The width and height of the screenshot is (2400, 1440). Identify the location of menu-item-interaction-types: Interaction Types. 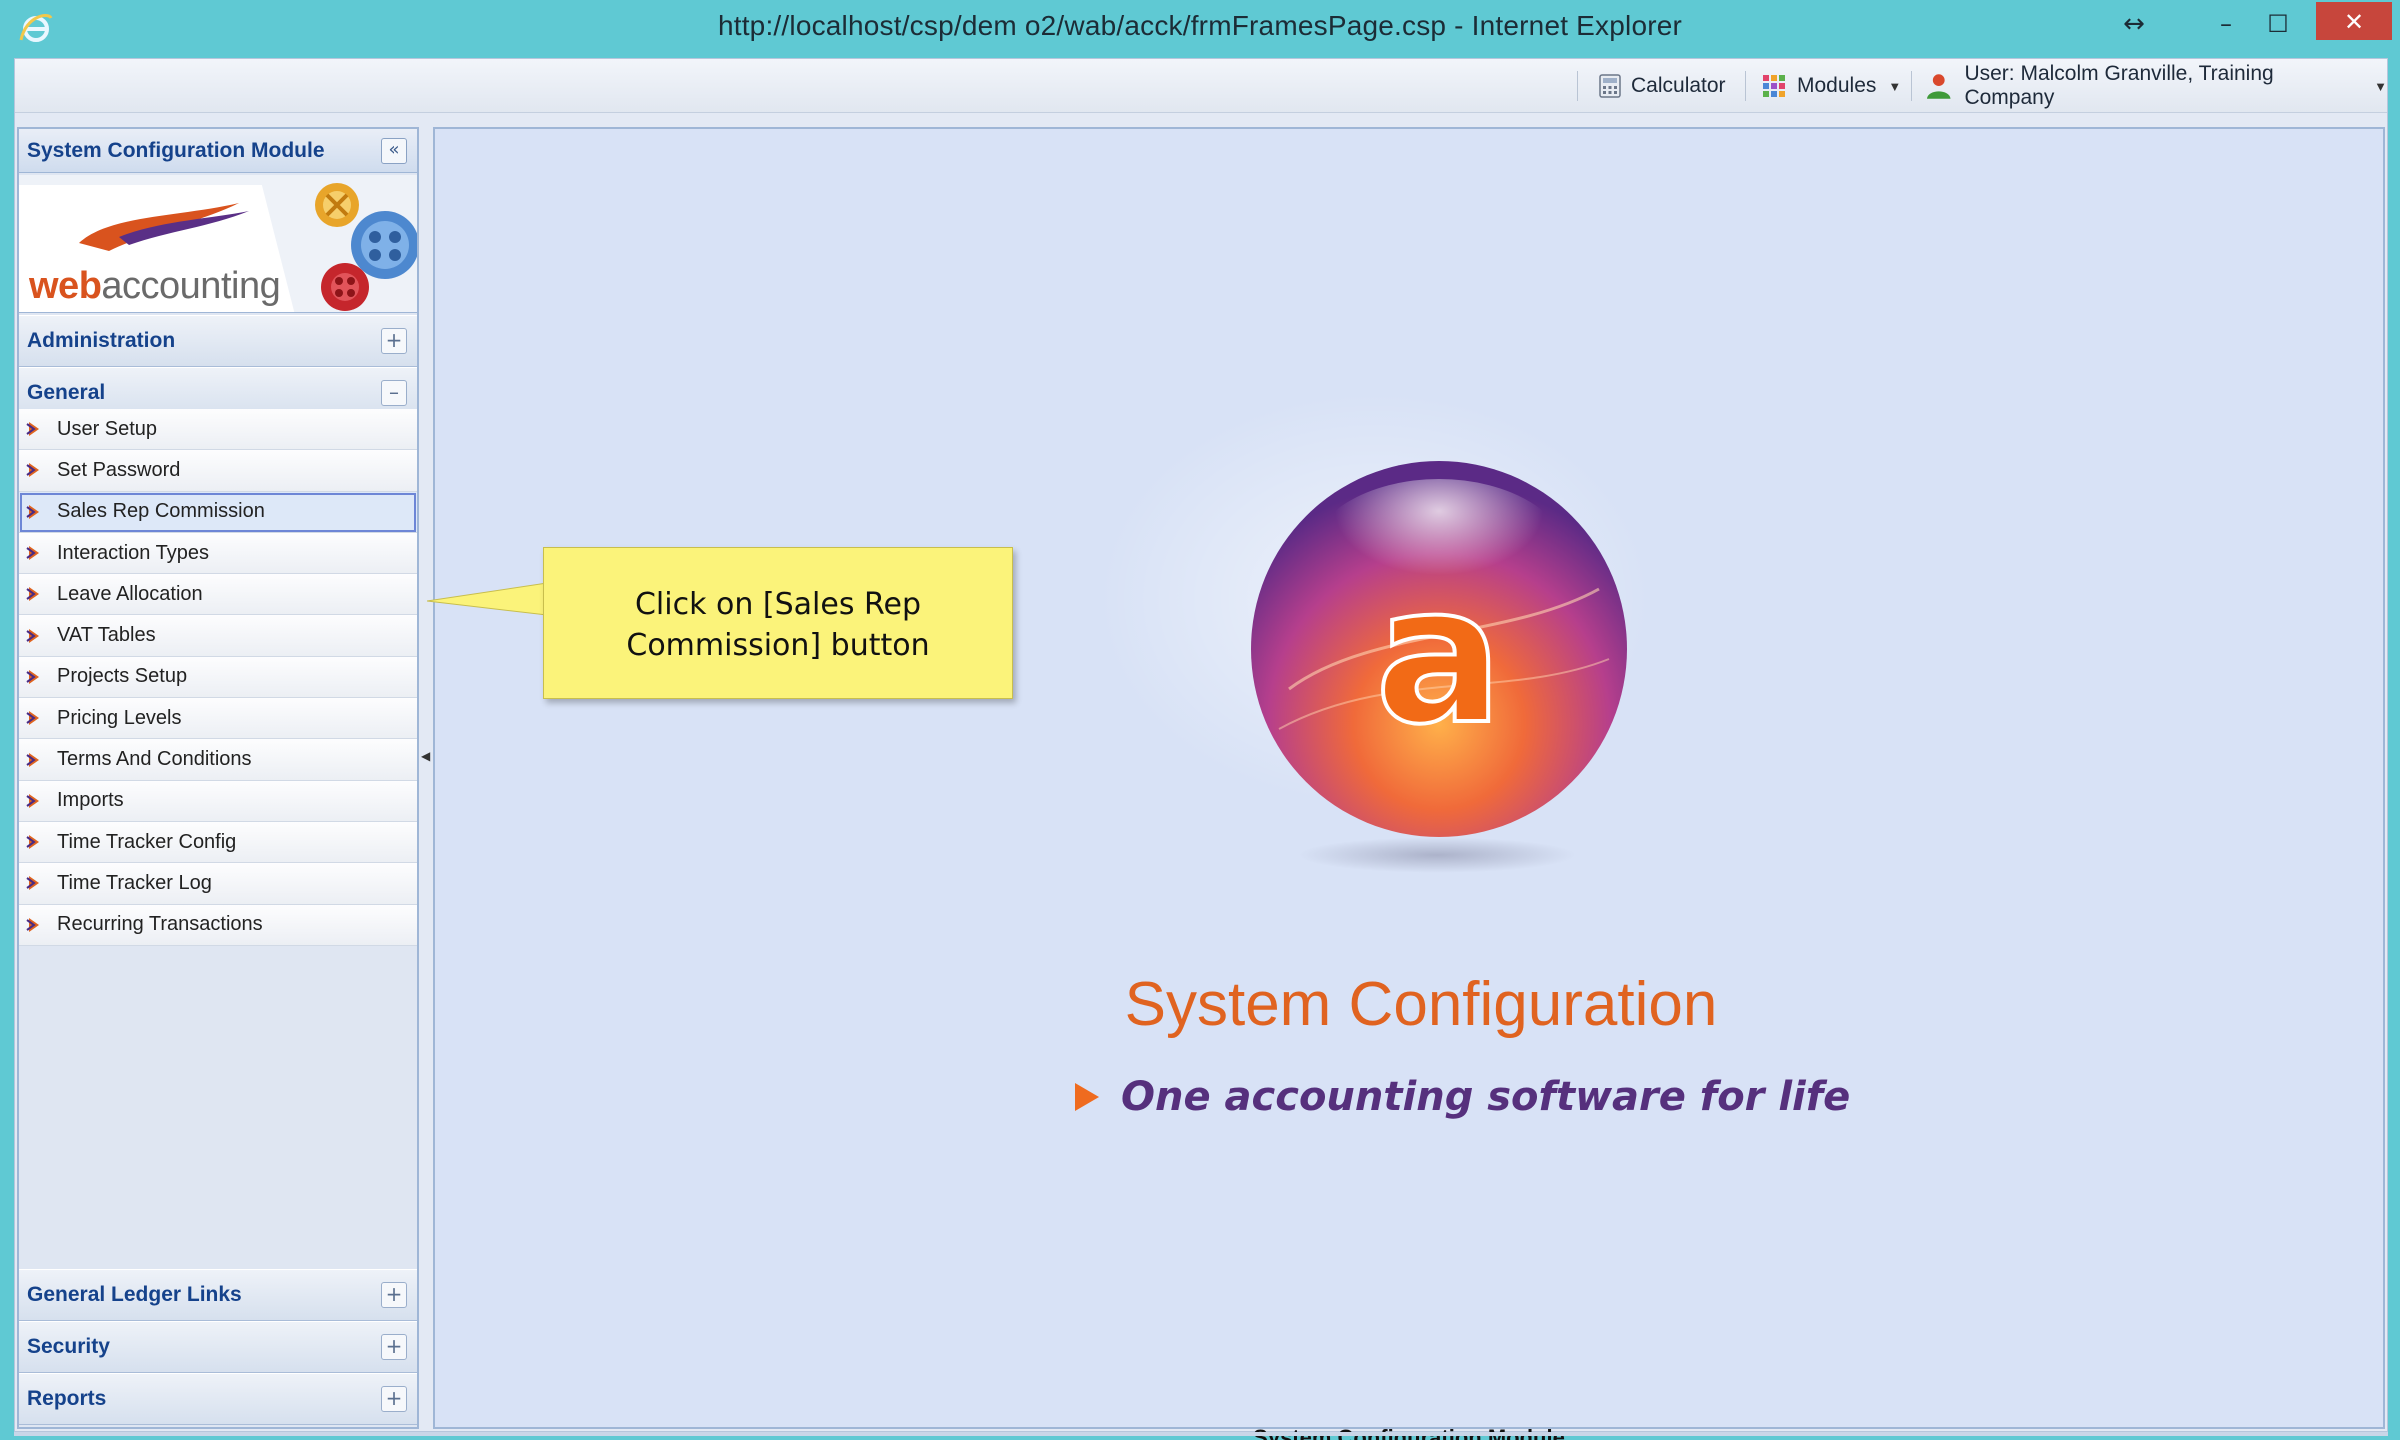
(218, 553).